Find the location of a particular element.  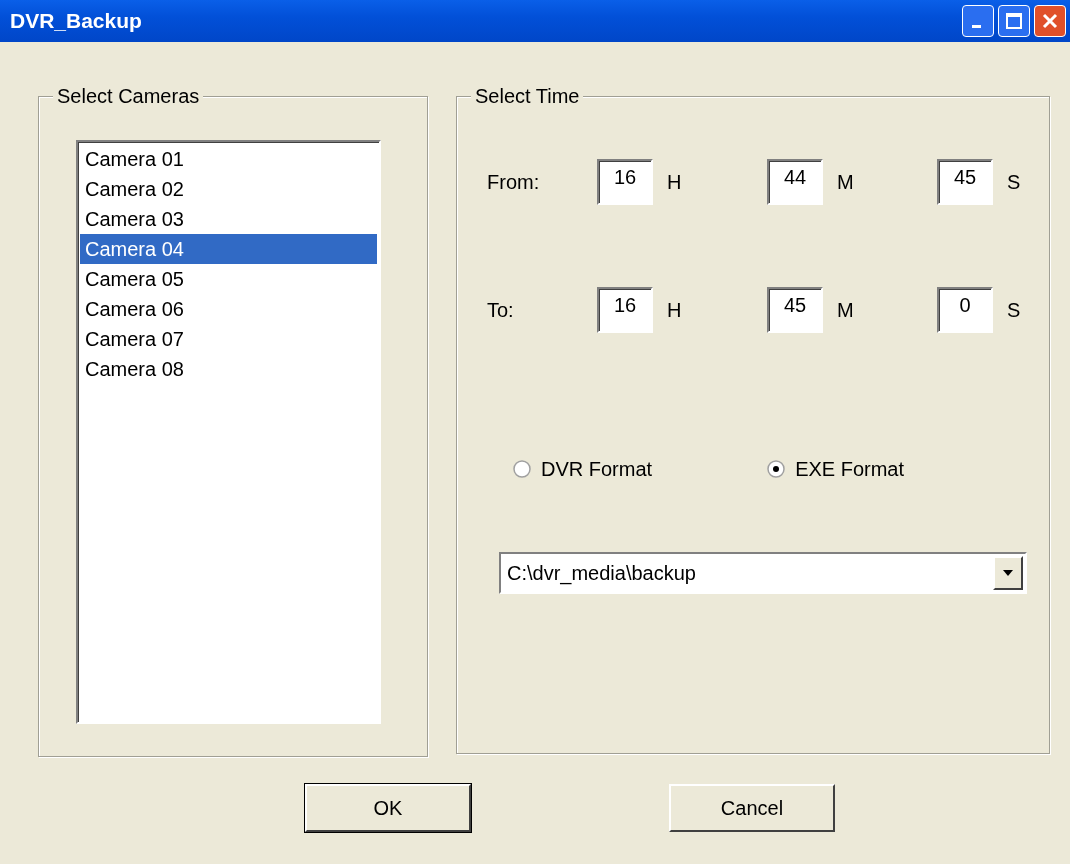

cancel-button: Cancel is located at coordinates (752, 808).